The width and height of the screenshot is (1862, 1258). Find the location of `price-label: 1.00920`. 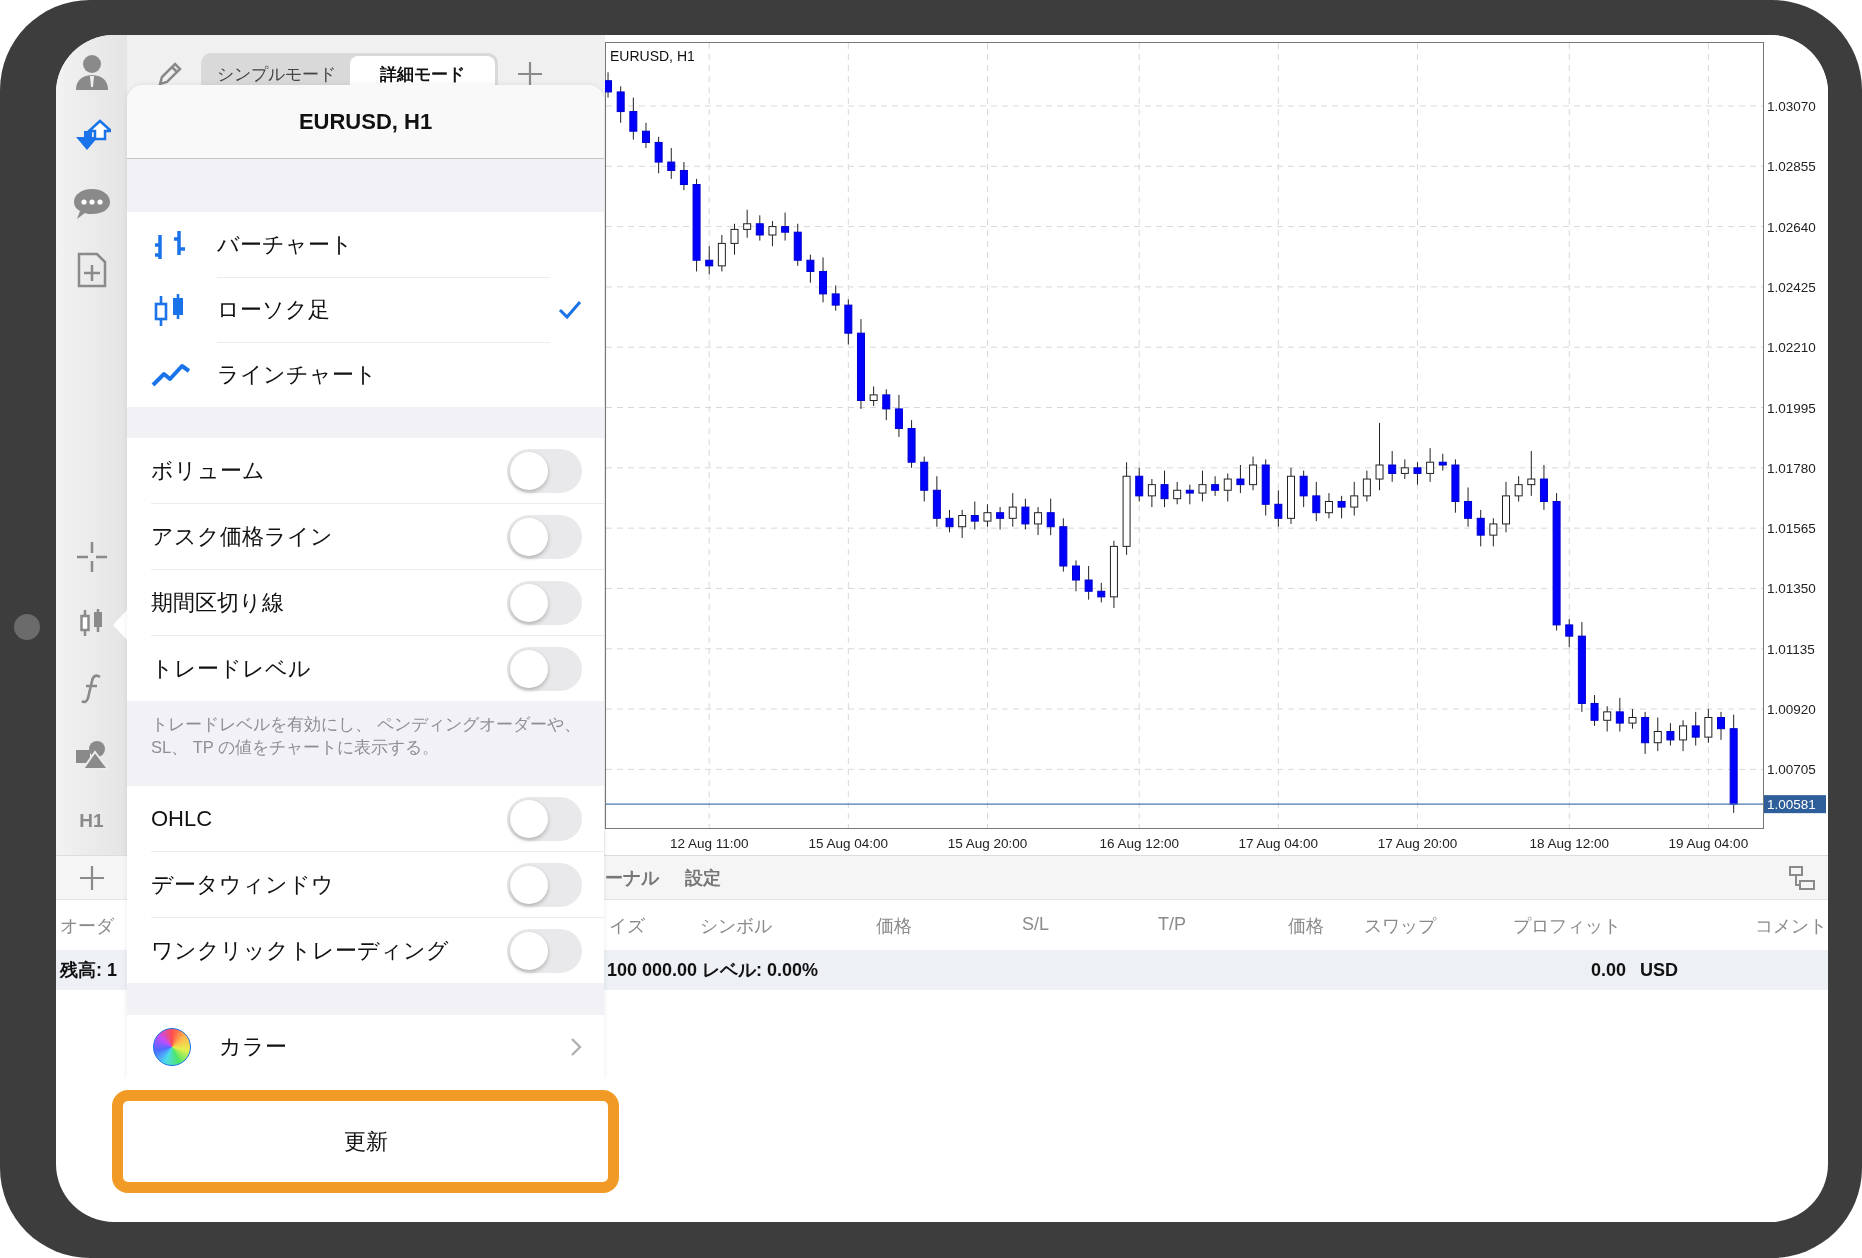

price-label: 1.00920 is located at coordinates (1791, 710).